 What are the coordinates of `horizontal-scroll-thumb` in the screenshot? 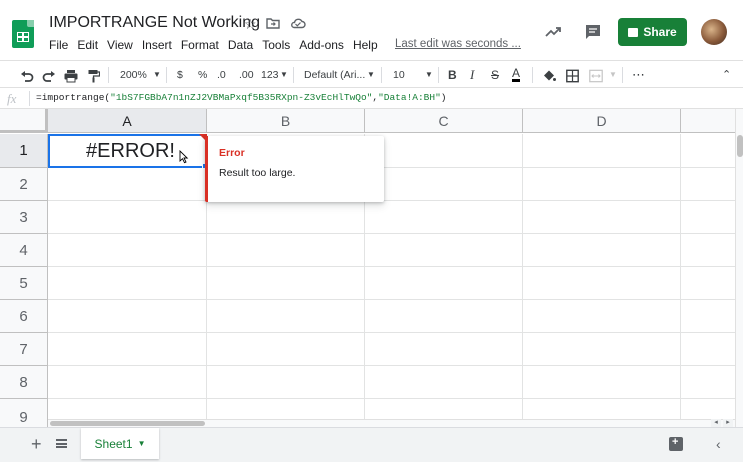 It's located at (127, 423).